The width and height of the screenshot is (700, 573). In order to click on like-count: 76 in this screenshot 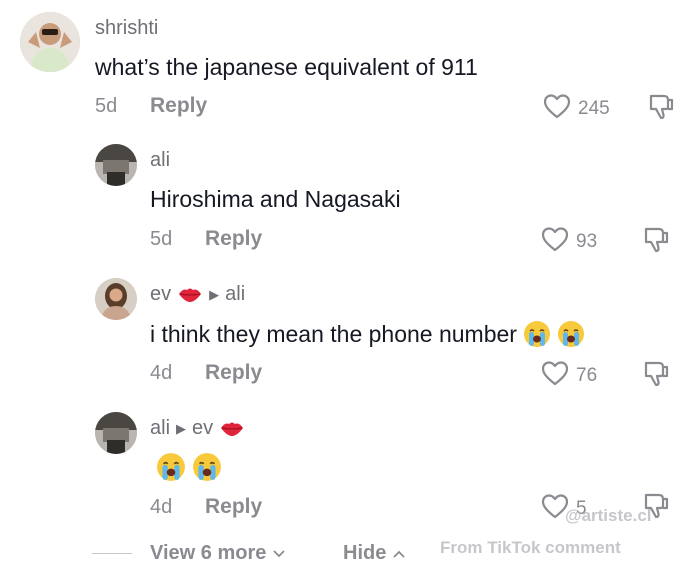, I will do `click(587, 375)`.